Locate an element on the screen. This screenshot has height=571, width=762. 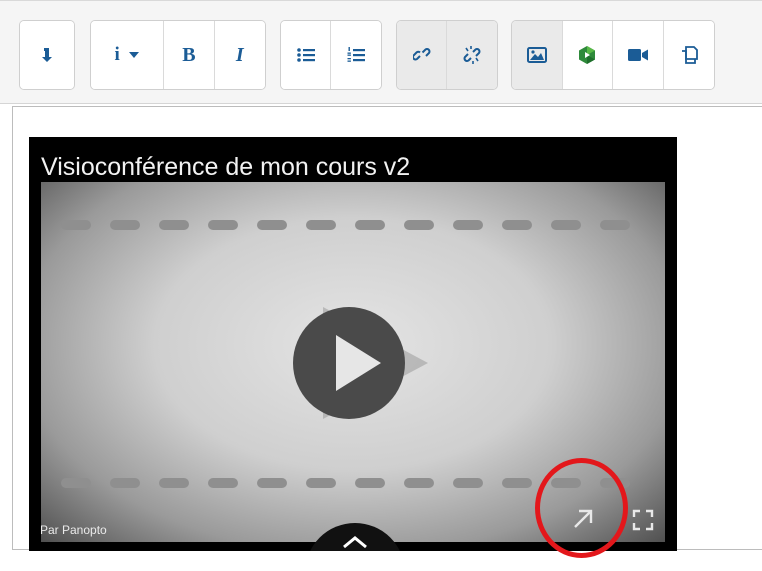
unlink-button is located at coordinates (472, 55).